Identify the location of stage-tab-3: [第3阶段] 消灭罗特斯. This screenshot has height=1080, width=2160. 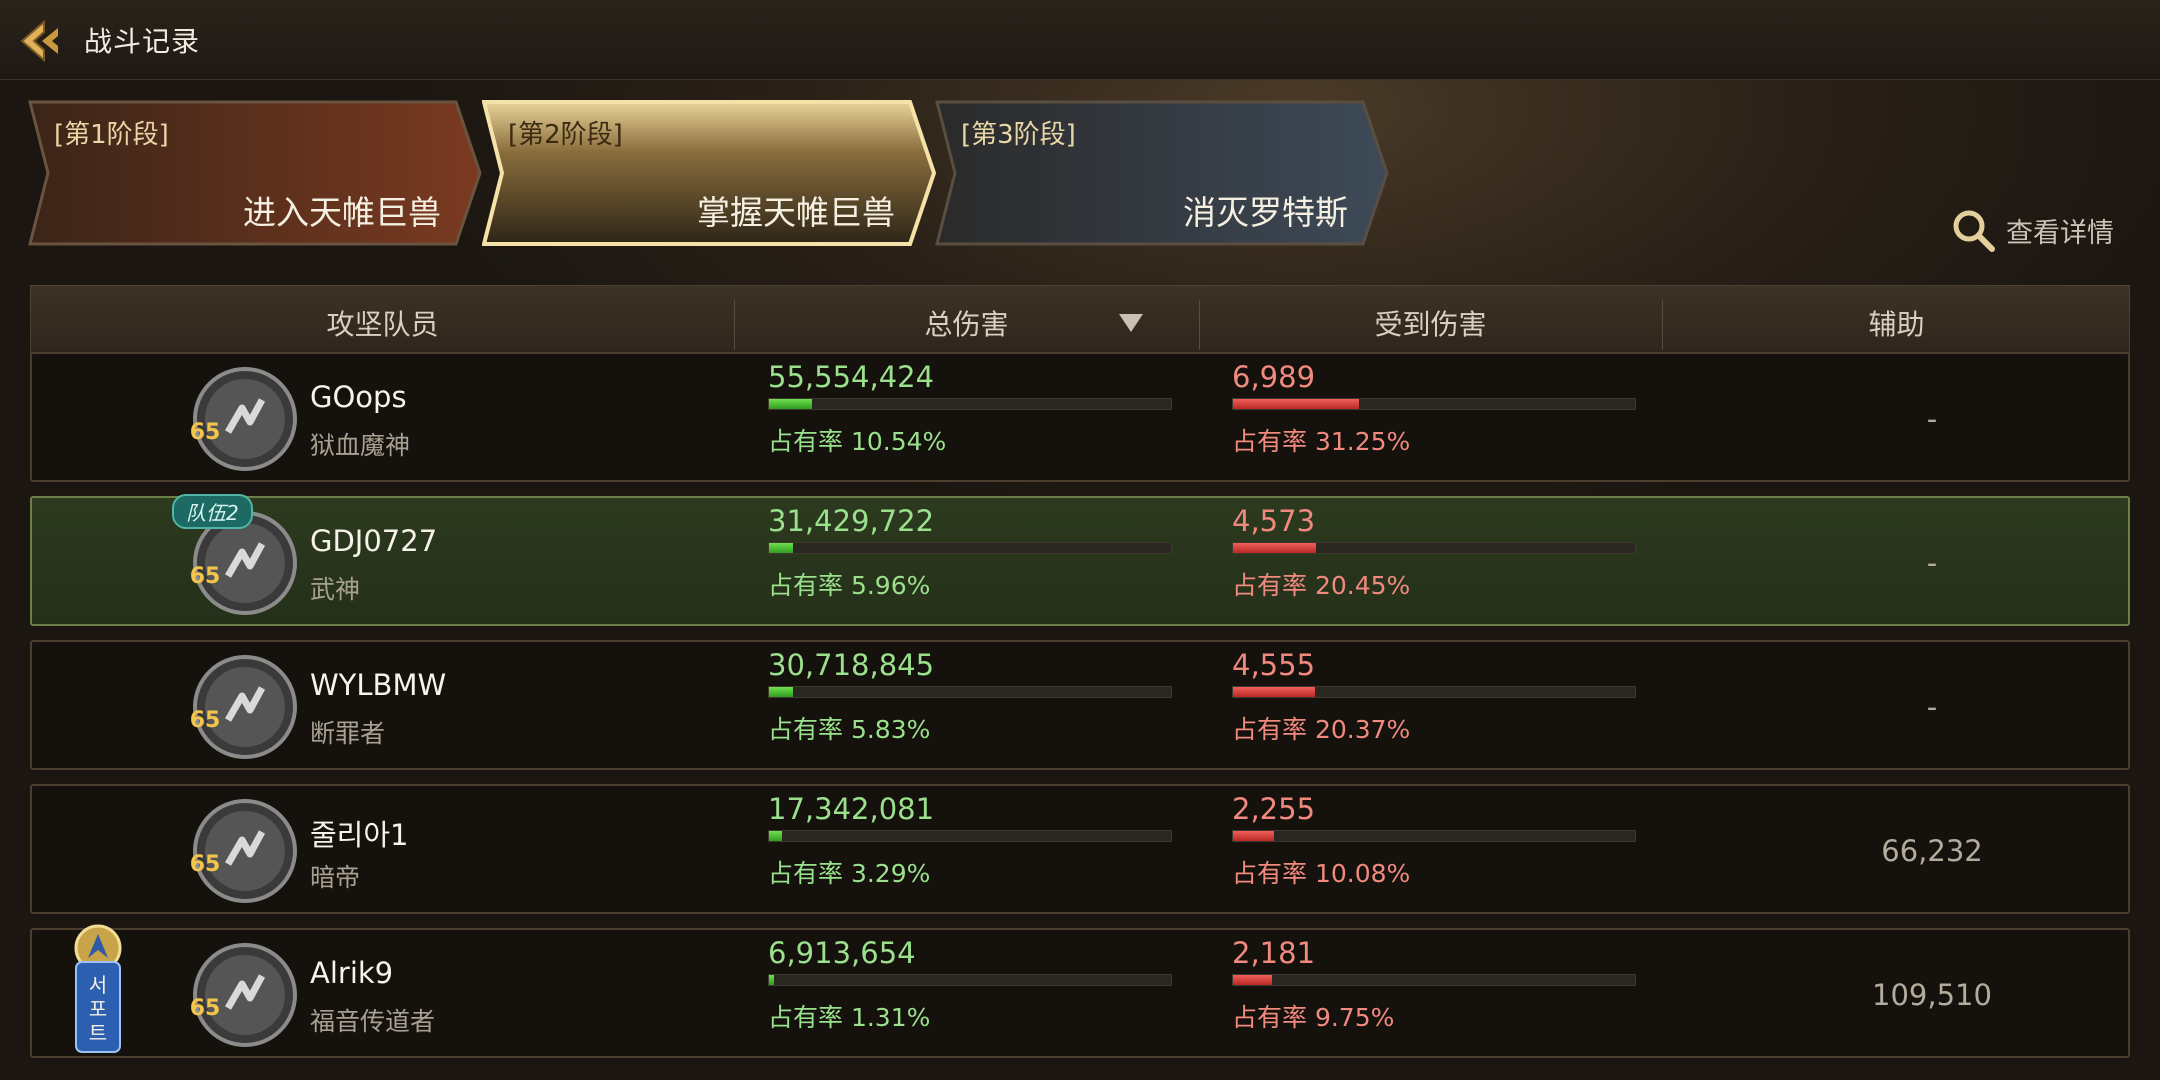
(1162, 173).